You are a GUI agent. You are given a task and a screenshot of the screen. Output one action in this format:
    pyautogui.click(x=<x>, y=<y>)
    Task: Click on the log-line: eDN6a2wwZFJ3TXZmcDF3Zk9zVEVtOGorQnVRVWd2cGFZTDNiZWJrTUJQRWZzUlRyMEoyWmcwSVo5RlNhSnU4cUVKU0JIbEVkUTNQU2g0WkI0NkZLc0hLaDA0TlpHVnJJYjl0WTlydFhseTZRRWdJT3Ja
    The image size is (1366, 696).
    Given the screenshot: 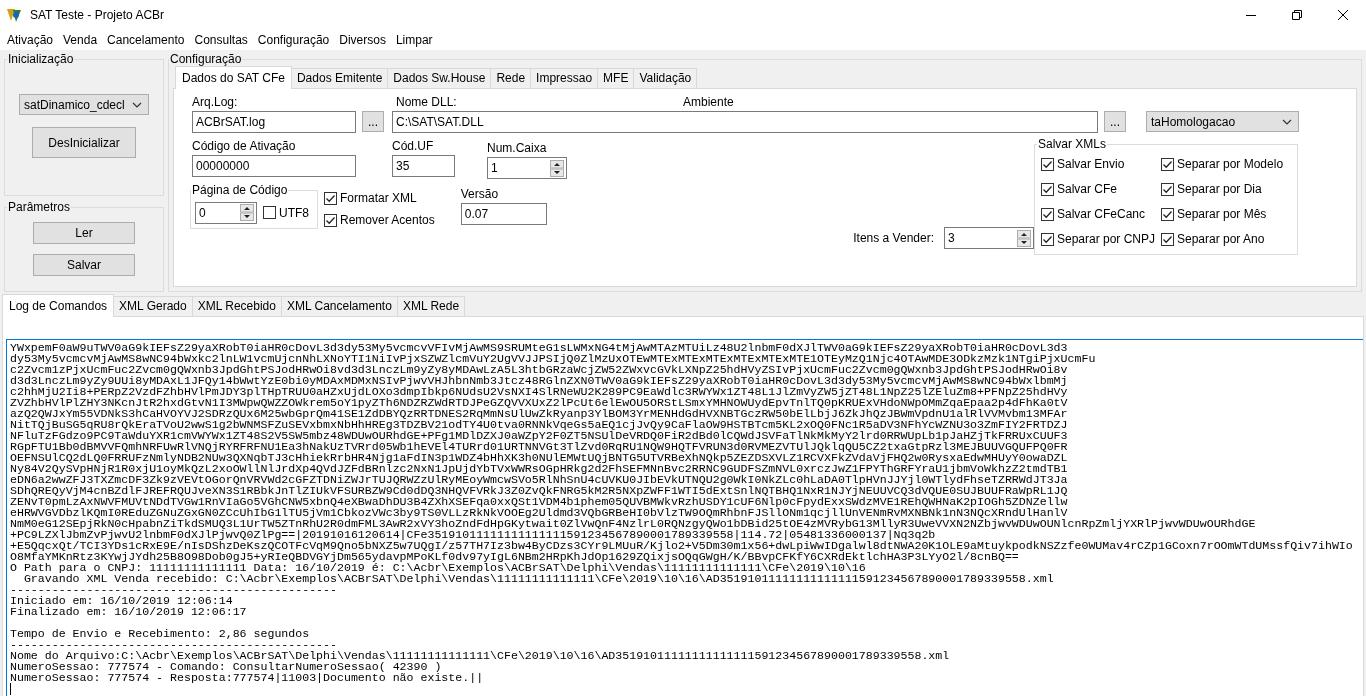 What is the action you would take?
    pyautogui.click(x=539, y=479)
    